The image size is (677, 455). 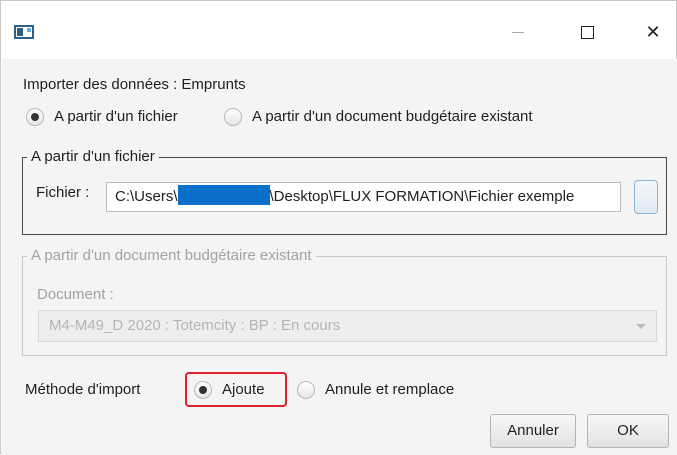 What do you see at coordinates (306, 390) in the screenshot?
I see `radio-annule-remplace` at bounding box center [306, 390].